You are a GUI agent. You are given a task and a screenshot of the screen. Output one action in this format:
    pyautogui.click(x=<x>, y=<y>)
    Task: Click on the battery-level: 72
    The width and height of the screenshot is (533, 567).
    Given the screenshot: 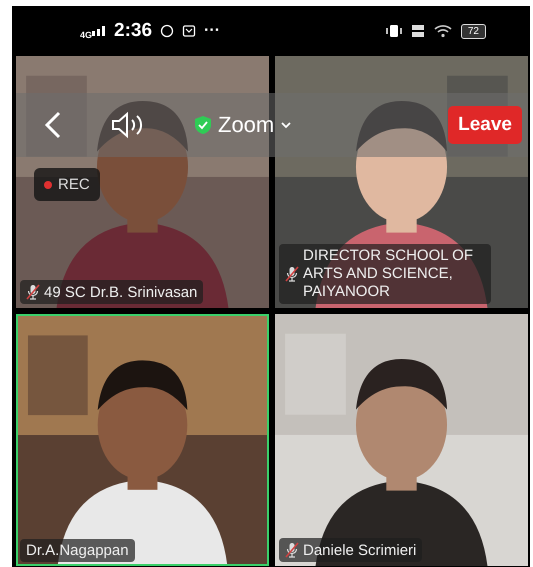 What is the action you would take?
    pyautogui.click(x=473, y=31)
    